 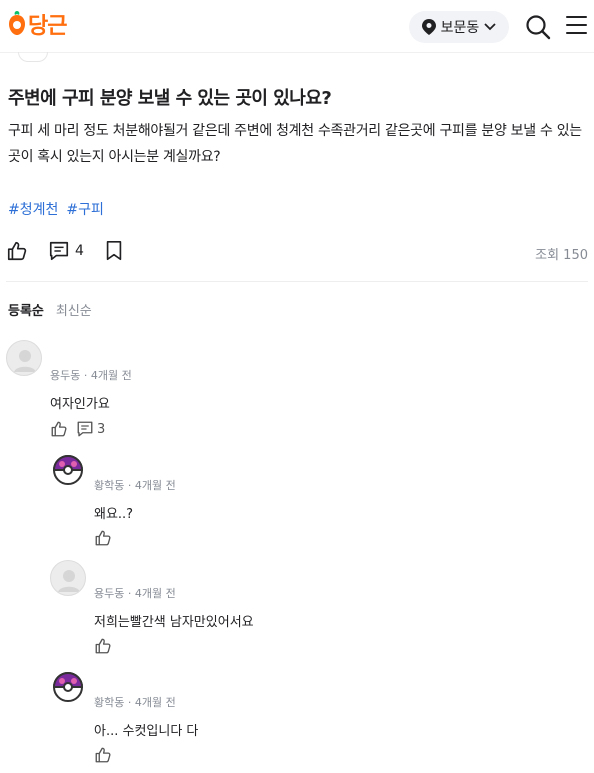 I want to click on tag-link: #구피, so click(x=85, y=209).